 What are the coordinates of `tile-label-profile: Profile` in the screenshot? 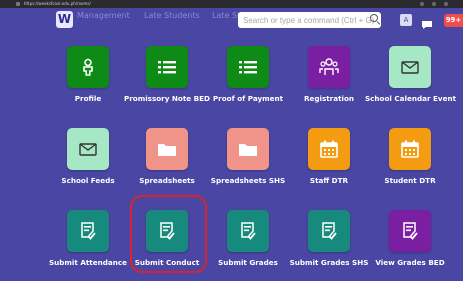 It's located at (88, 98).